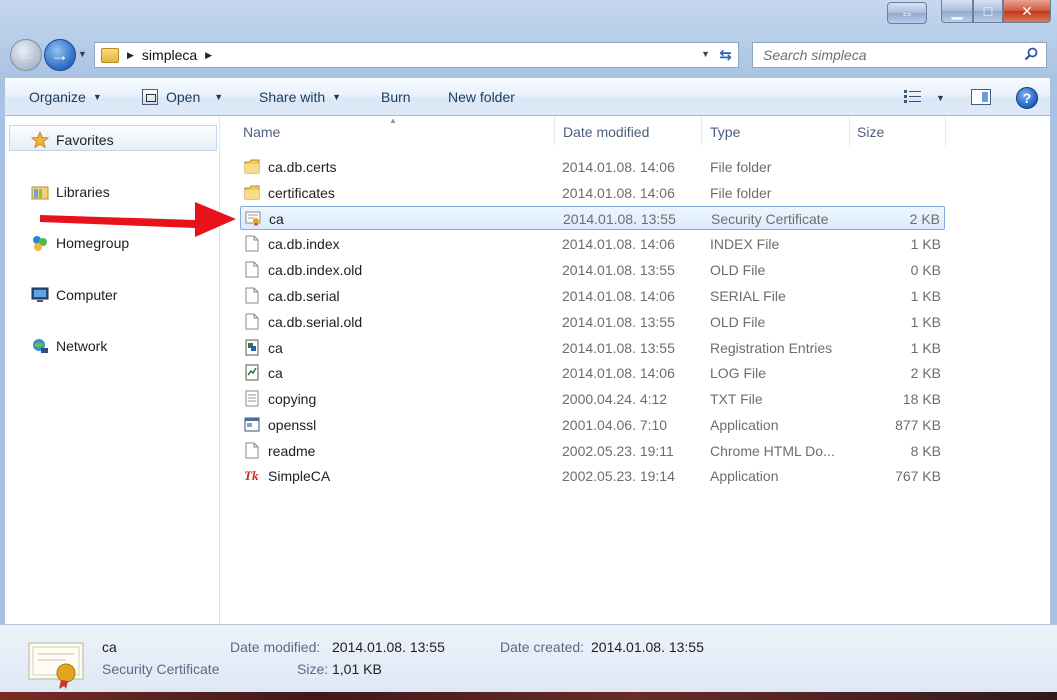 The width and height of the screenshot is (1057, 700). I want to click on share-with-label: Share with, so click(292, 97).